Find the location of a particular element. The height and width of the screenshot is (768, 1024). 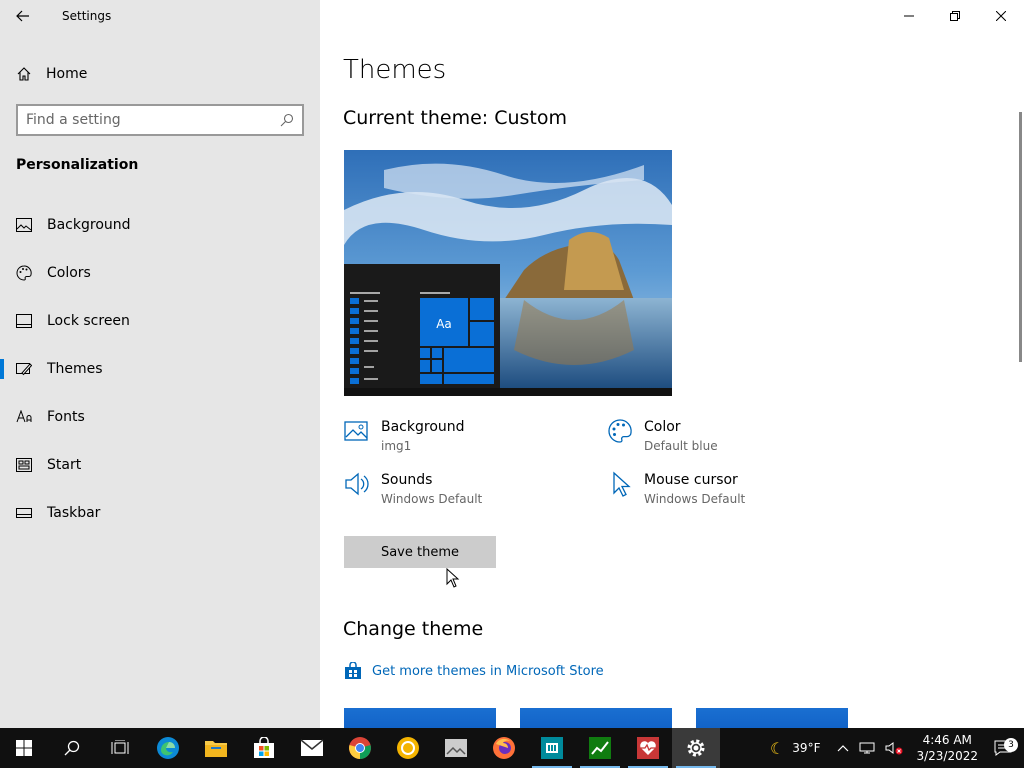

firefox-browser-icon is located at coordinates (504, 748).